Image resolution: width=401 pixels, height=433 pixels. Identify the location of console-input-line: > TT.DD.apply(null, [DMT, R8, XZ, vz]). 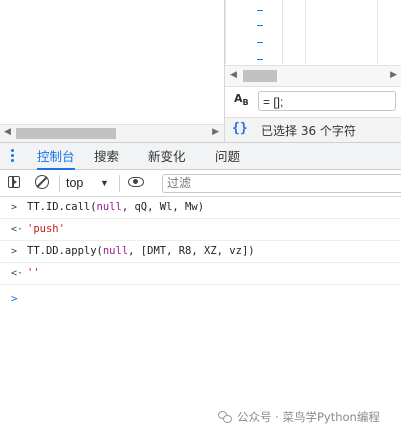
(200, 252).